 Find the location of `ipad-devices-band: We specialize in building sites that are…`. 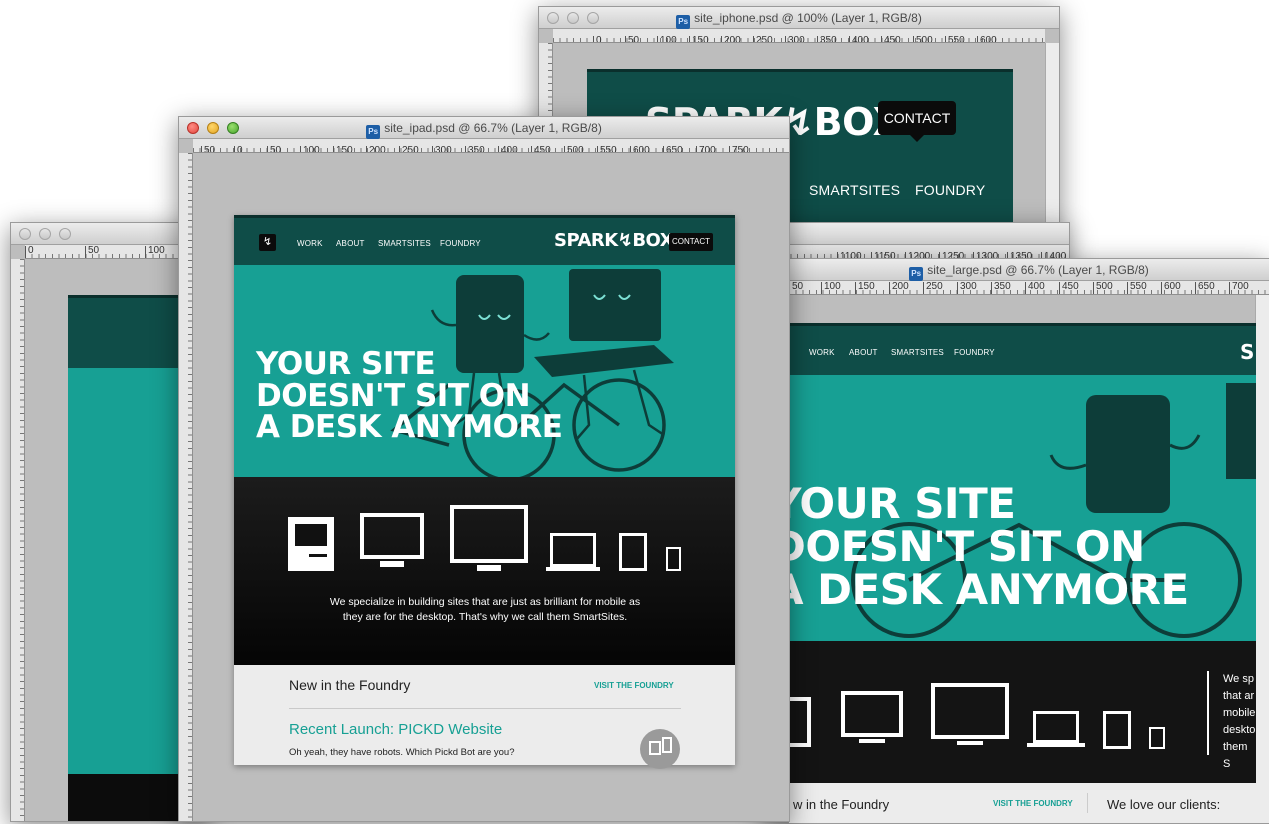

ipad-devices-band: We specialize in building sites that are… is located at coordinates (484, 571).